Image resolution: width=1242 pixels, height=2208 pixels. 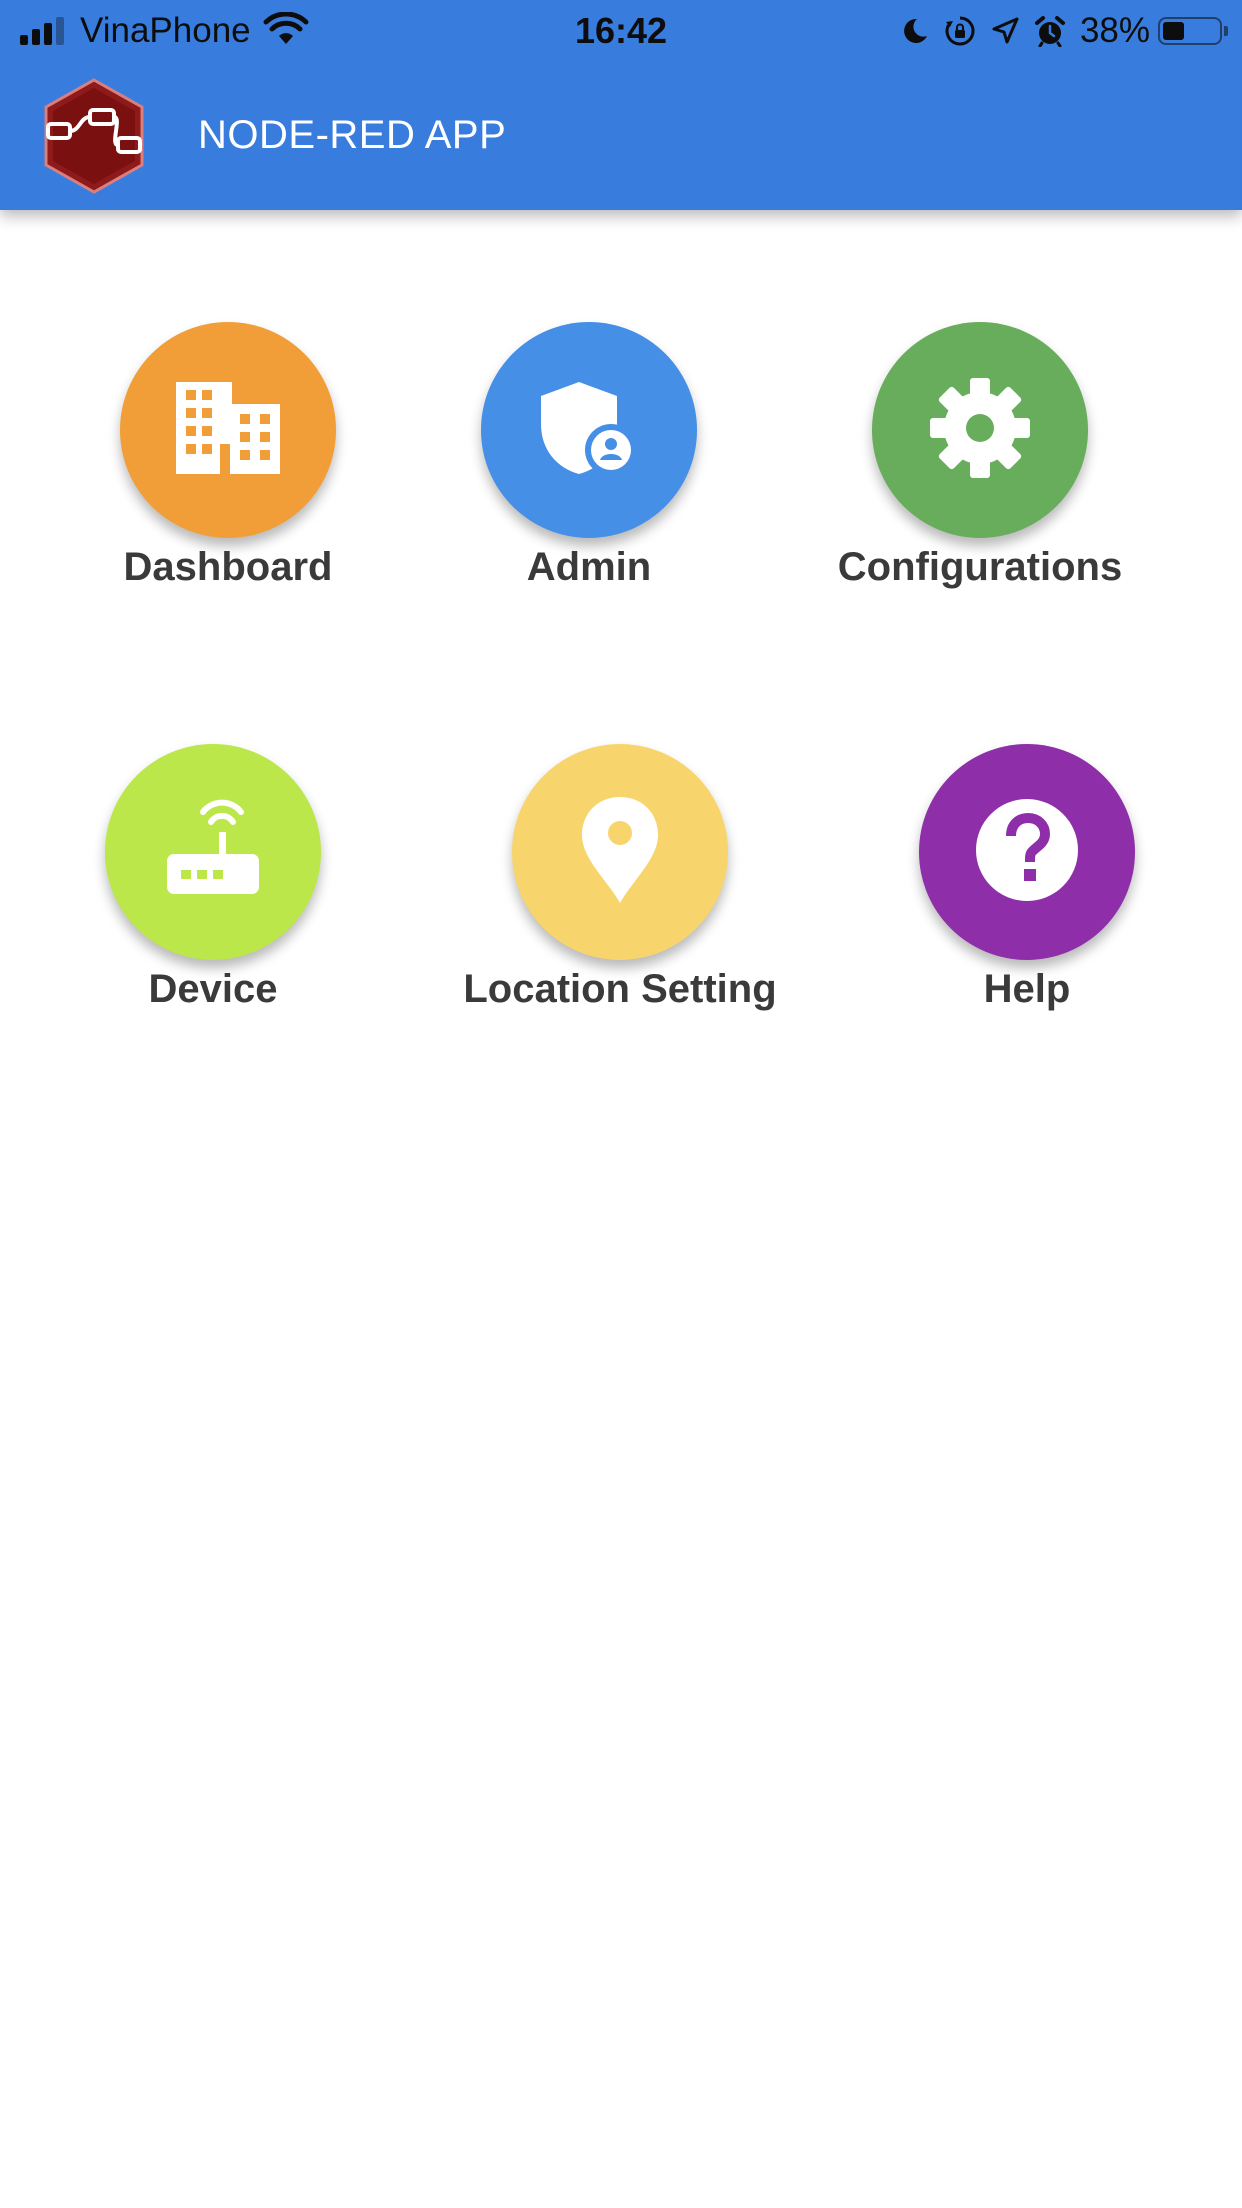 I want to click on configurations-label: Configurations, so click(x=980, y=567).